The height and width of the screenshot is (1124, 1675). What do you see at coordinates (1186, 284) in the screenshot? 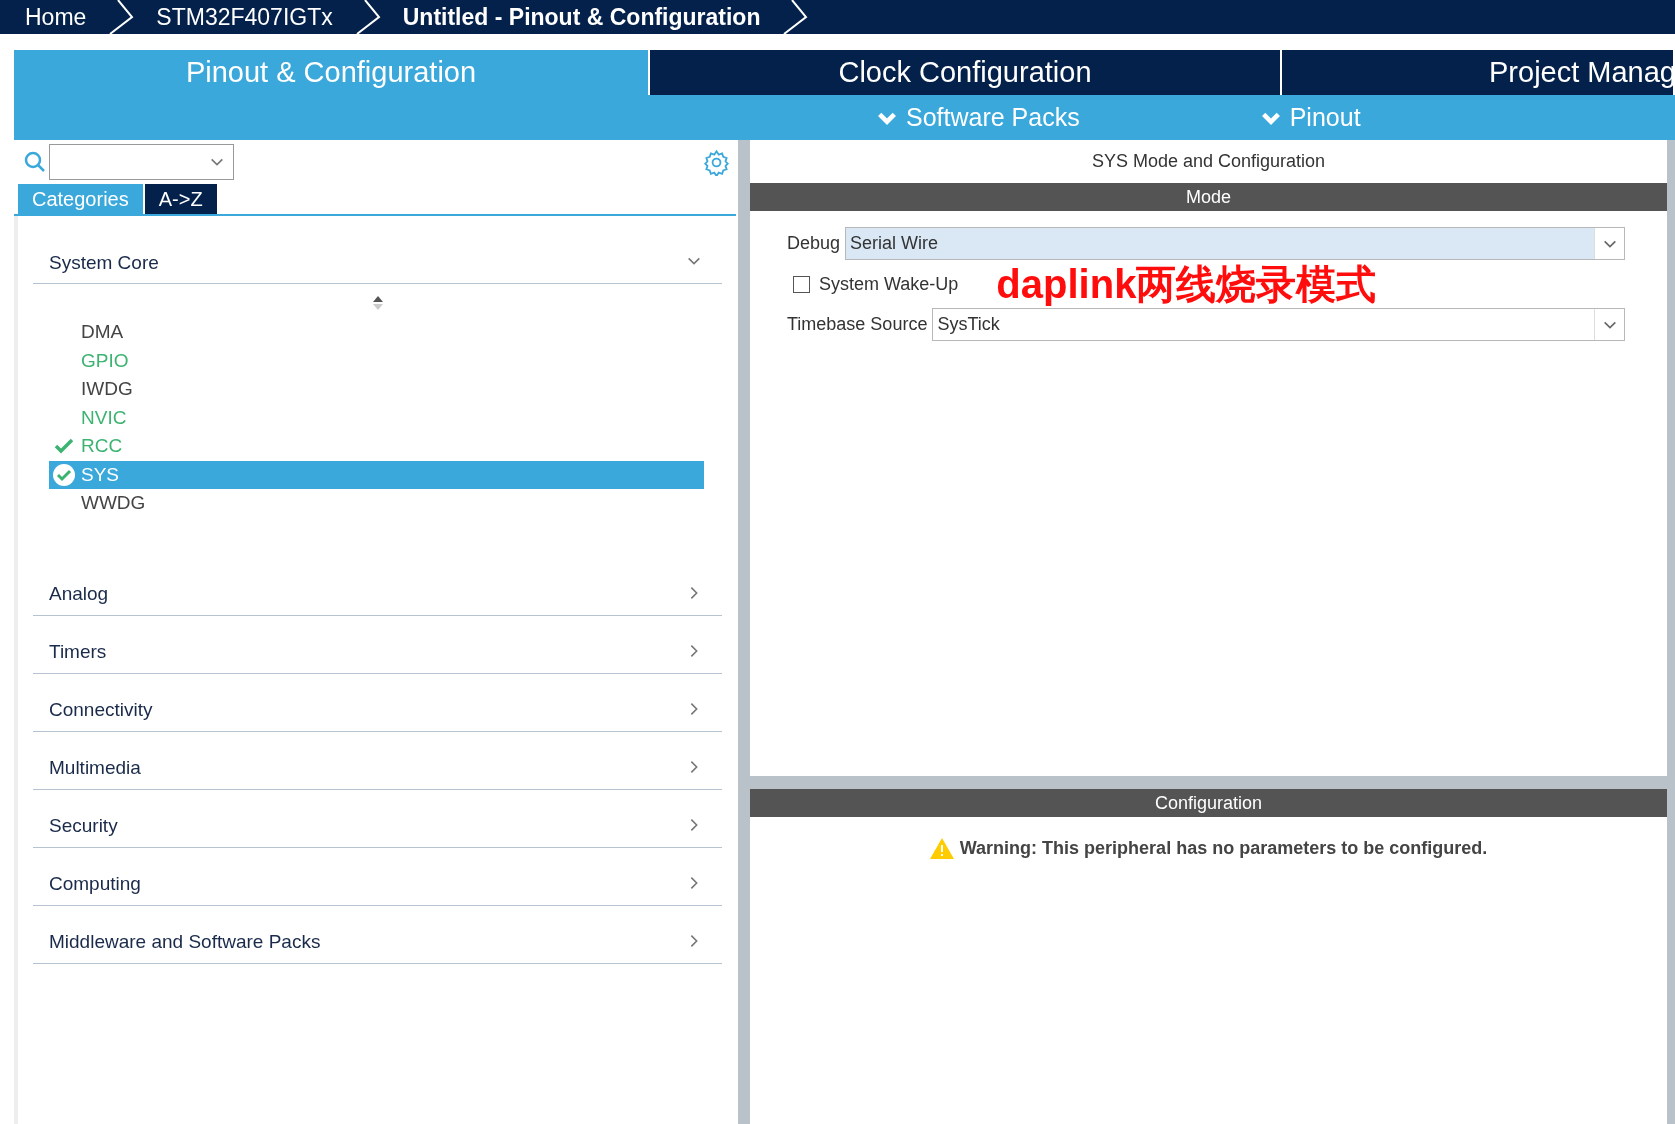
I see `annotation-text: daplink两线烧录模式` at bounding box center [1186, 284].